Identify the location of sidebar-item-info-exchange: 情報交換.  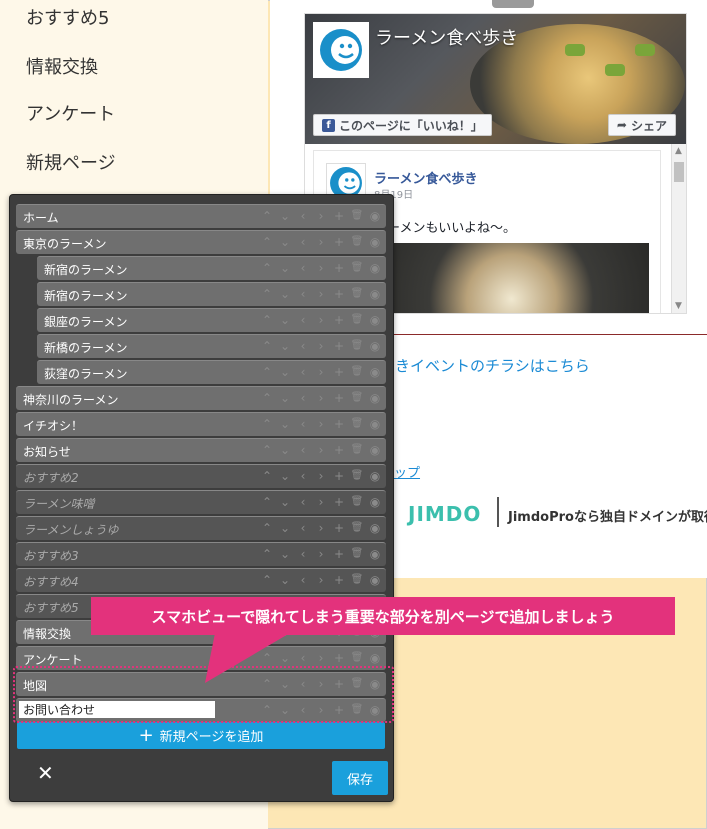
(62, 66).